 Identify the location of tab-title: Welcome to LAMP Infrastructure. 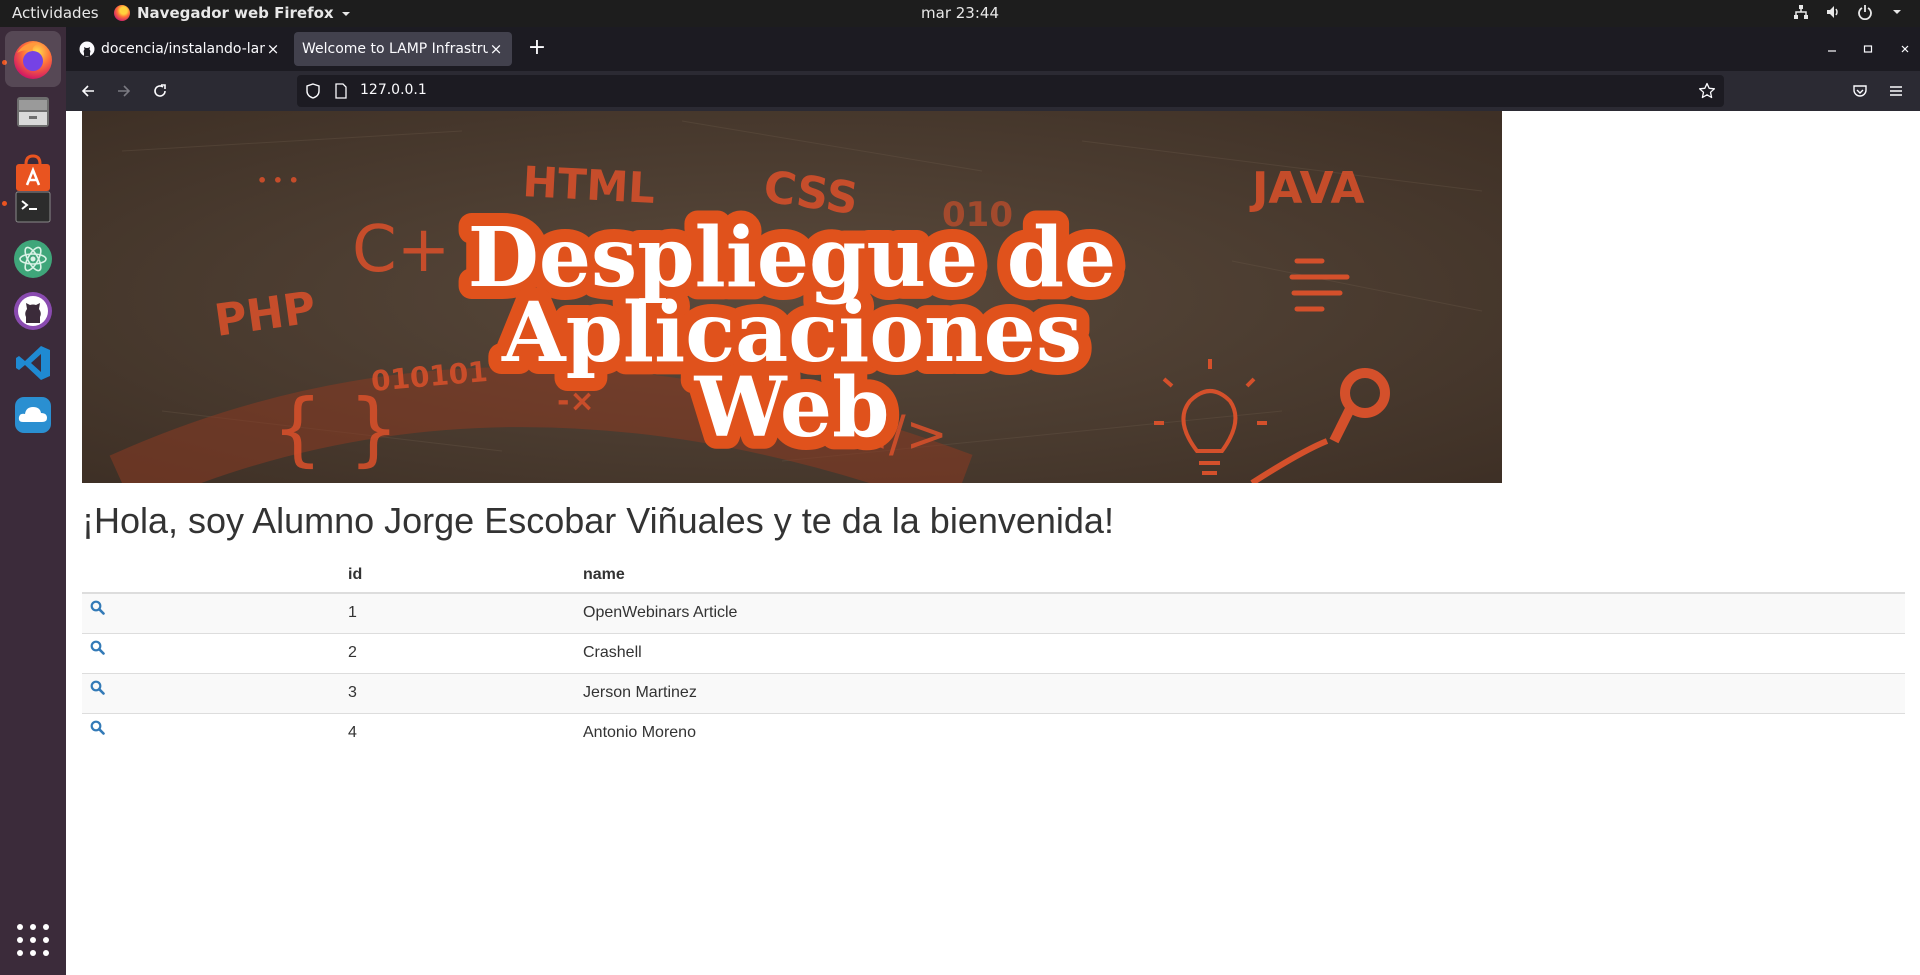
(395, 49).